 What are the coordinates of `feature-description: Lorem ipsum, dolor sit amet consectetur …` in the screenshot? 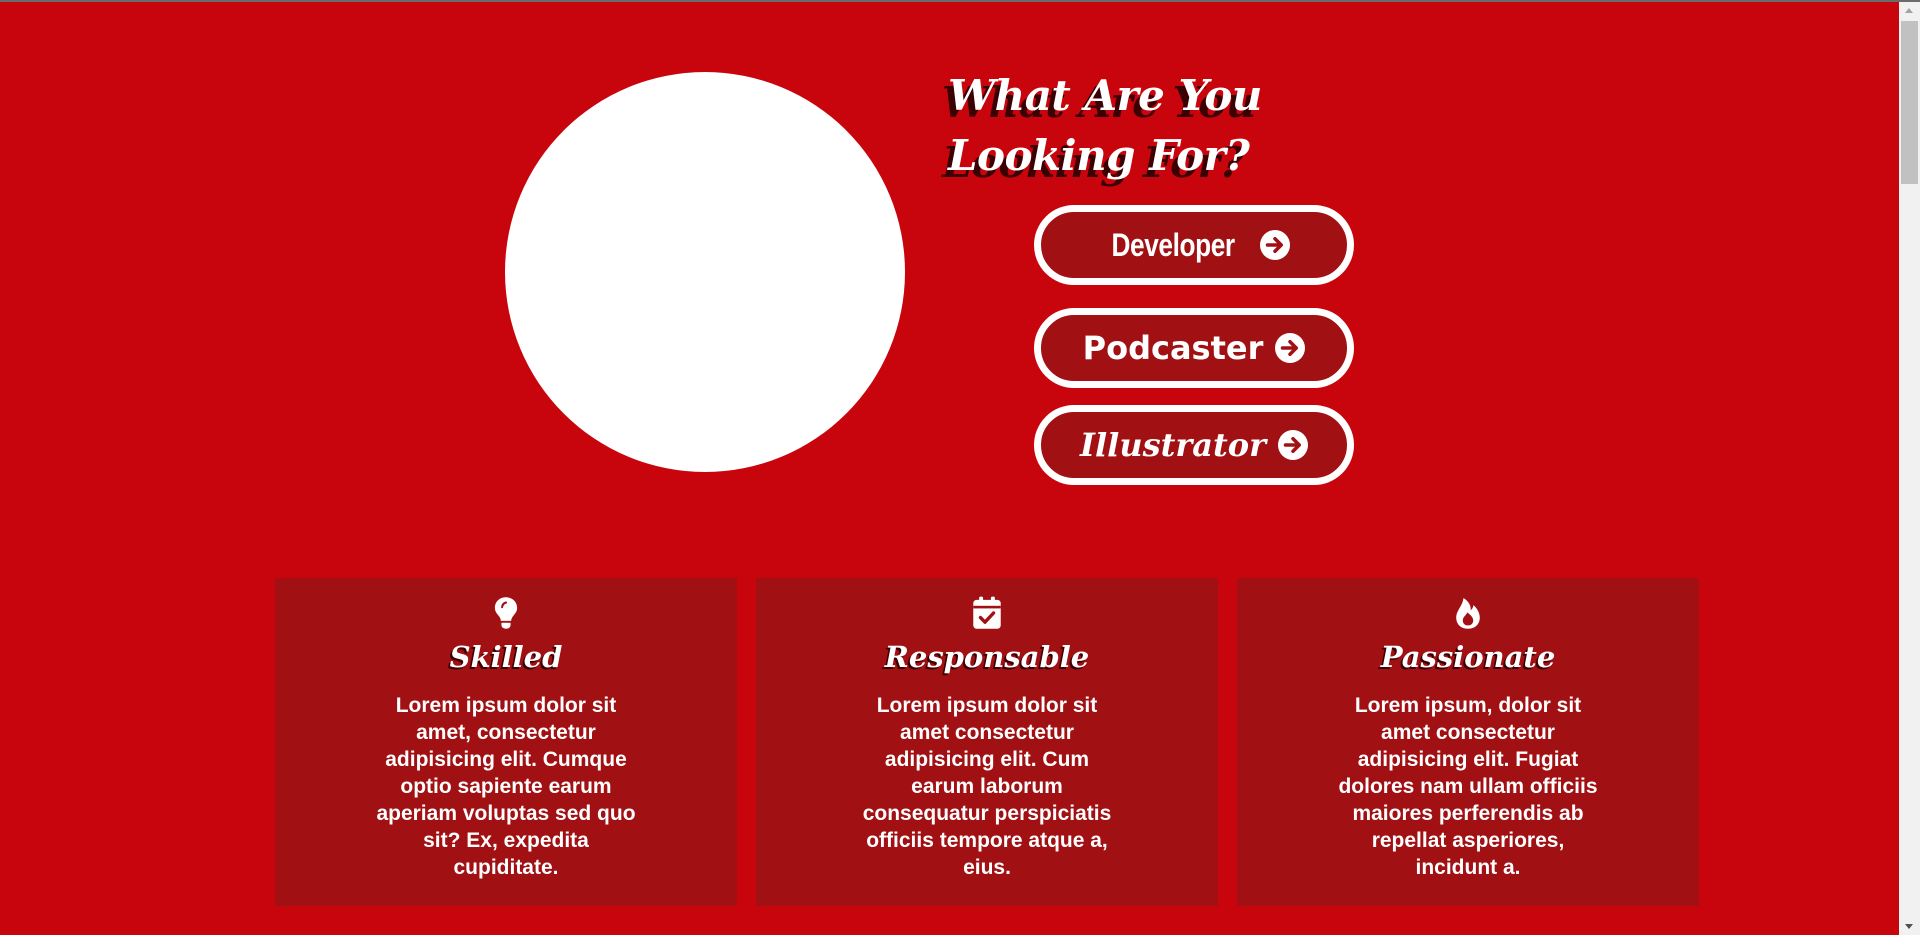 It's located at (1468, 786).